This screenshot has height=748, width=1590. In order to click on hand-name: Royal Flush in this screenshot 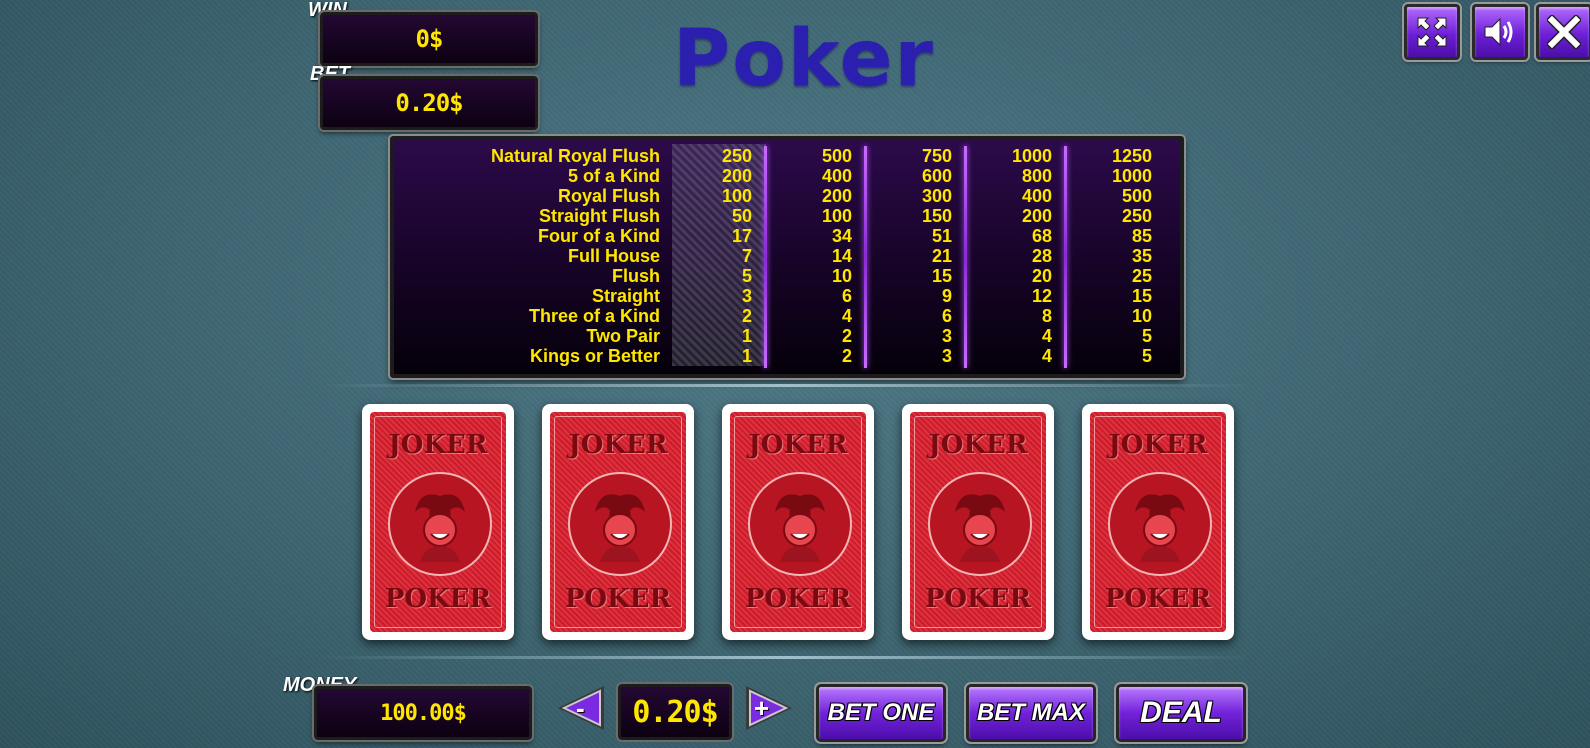, I will do `click(608, 196)`.